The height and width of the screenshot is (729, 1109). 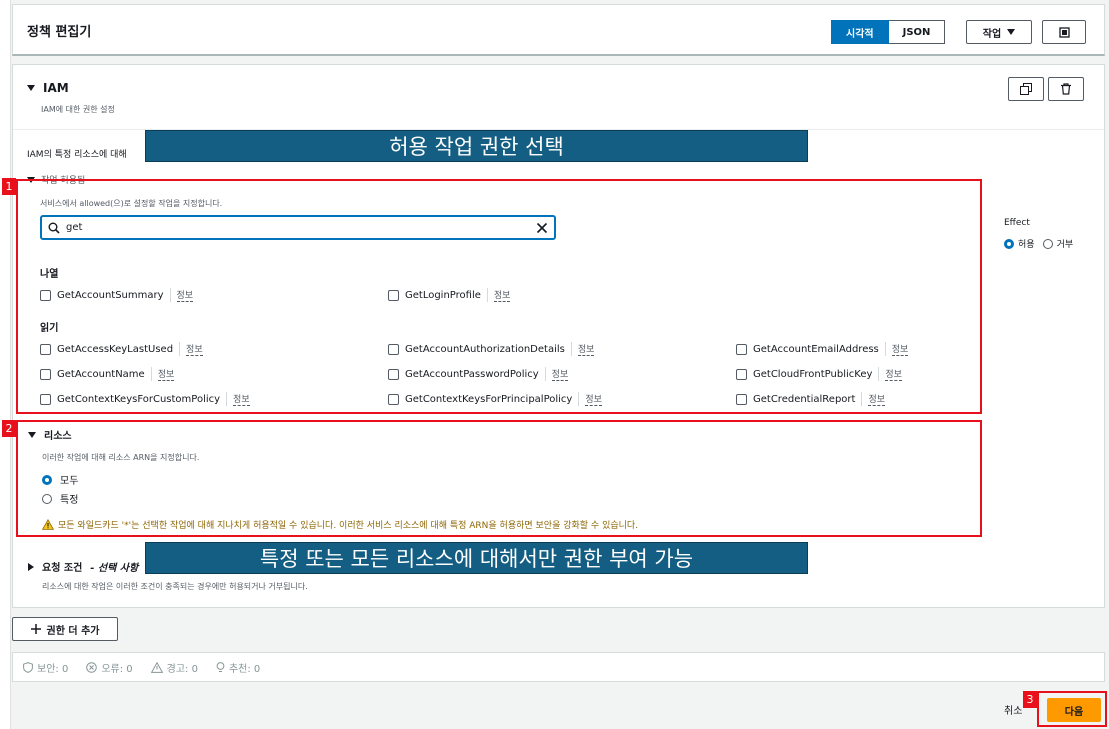 I want to click on action-checkbox: GetAccountEmailAddress 정보, so click(x=822, y=349).